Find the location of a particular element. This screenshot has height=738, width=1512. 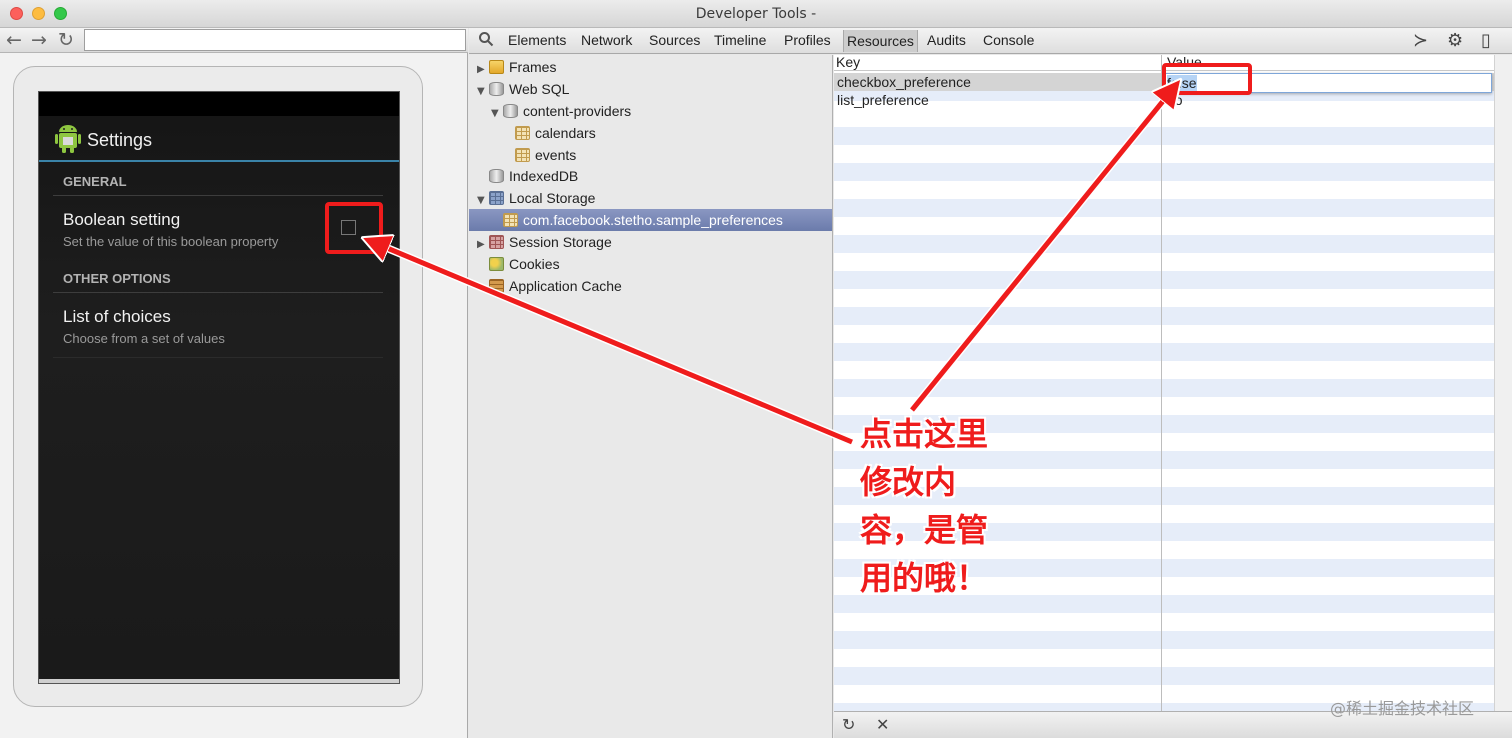

tree-item-web-sql: ▼ Web SQL is located at coordinates (523, 89).